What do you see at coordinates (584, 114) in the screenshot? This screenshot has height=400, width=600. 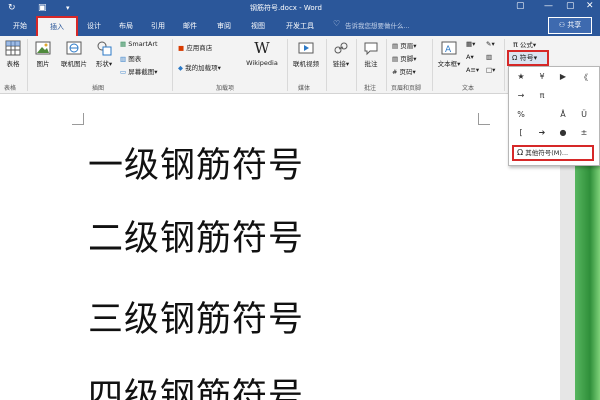 I see `symbol-cell: Ü` at bounding box center [584, 114].